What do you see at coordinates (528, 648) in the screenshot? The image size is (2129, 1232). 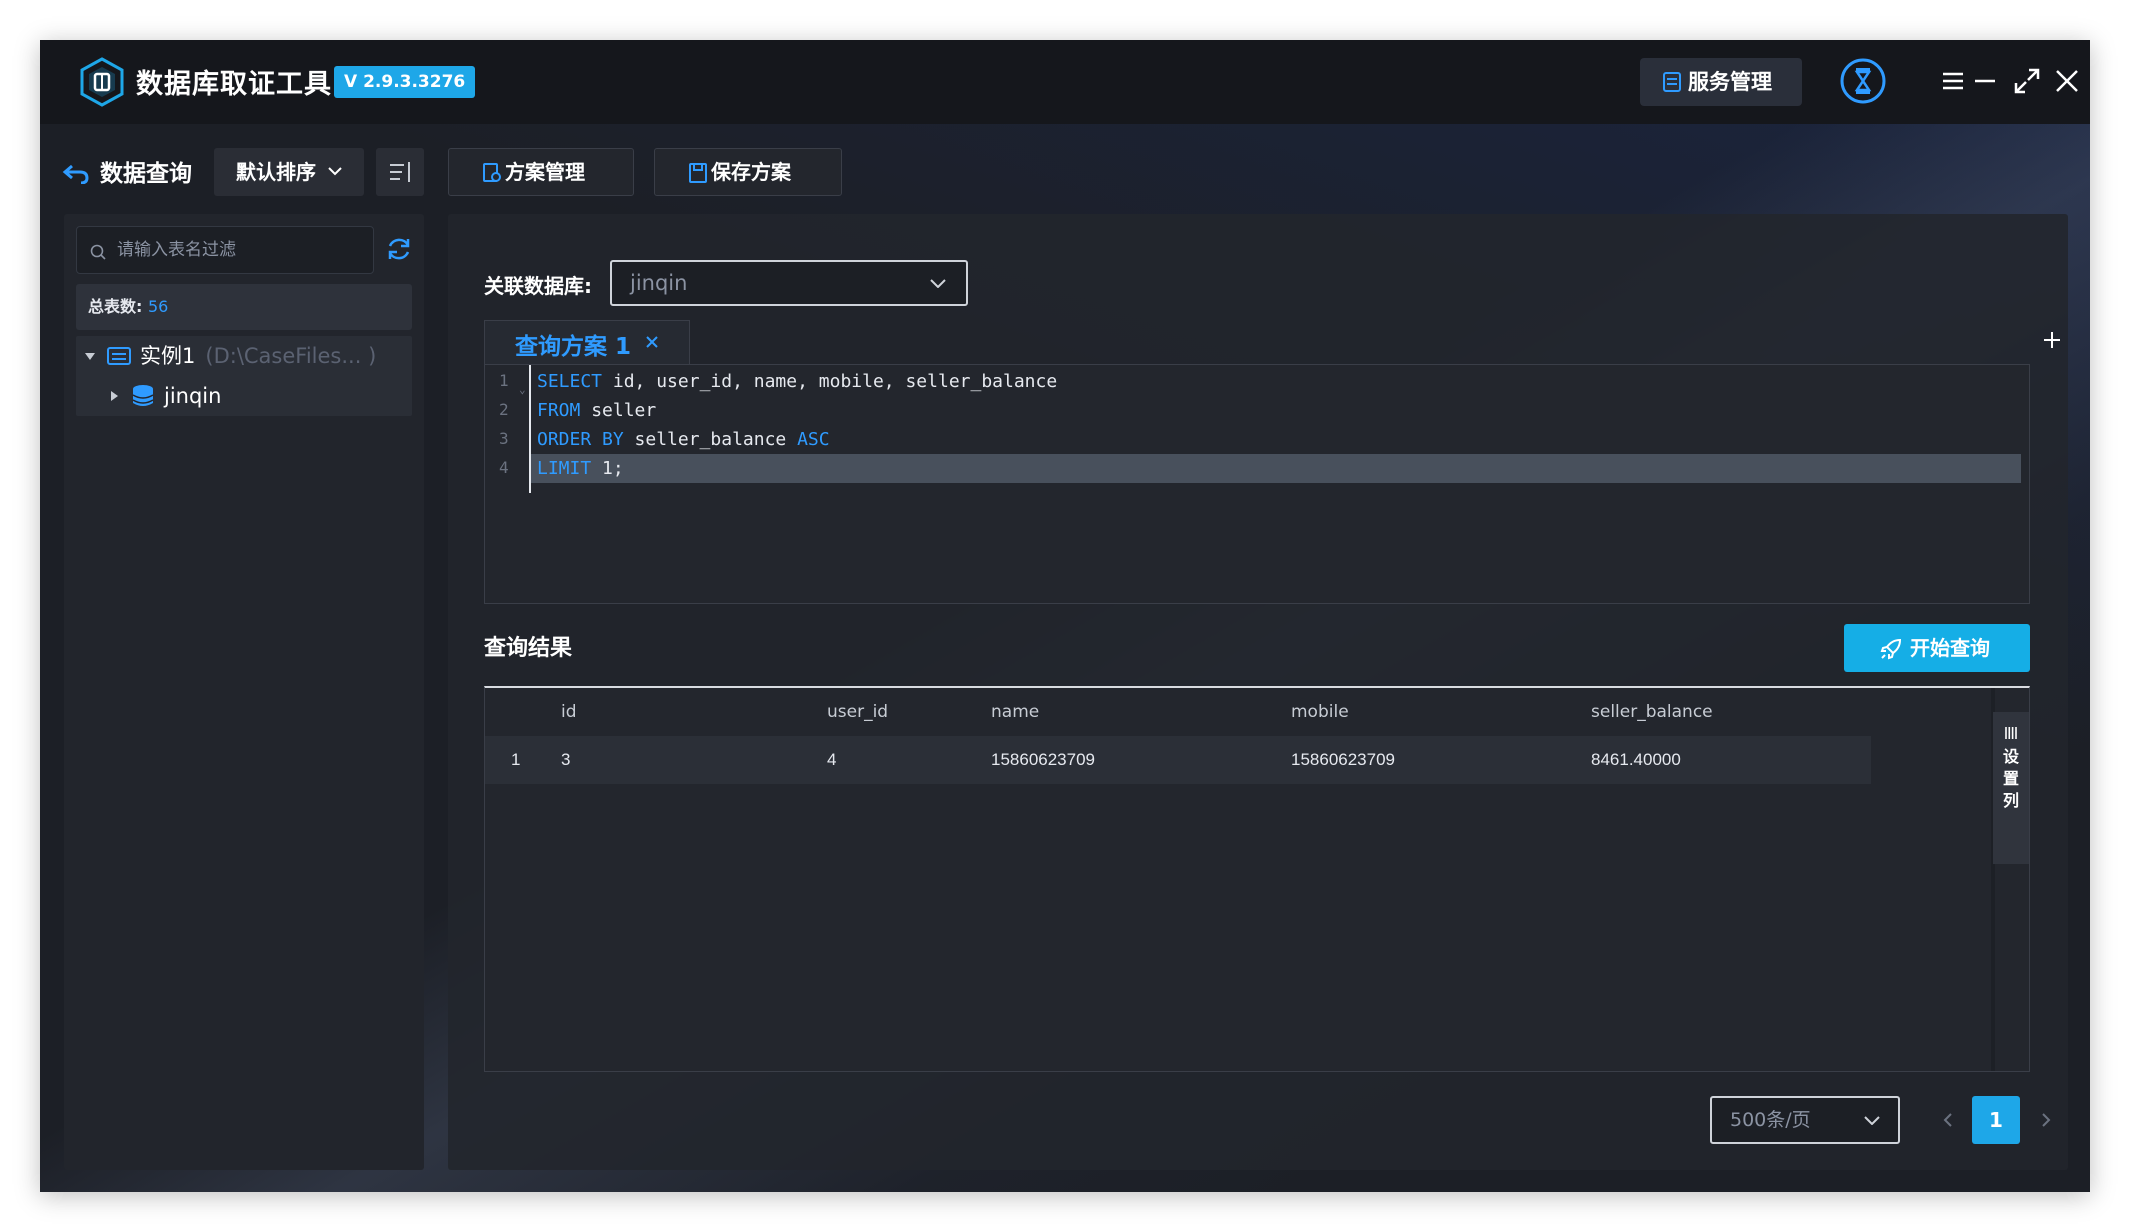 I see `results-title: 查询结果` at bounding box center [528, 648].